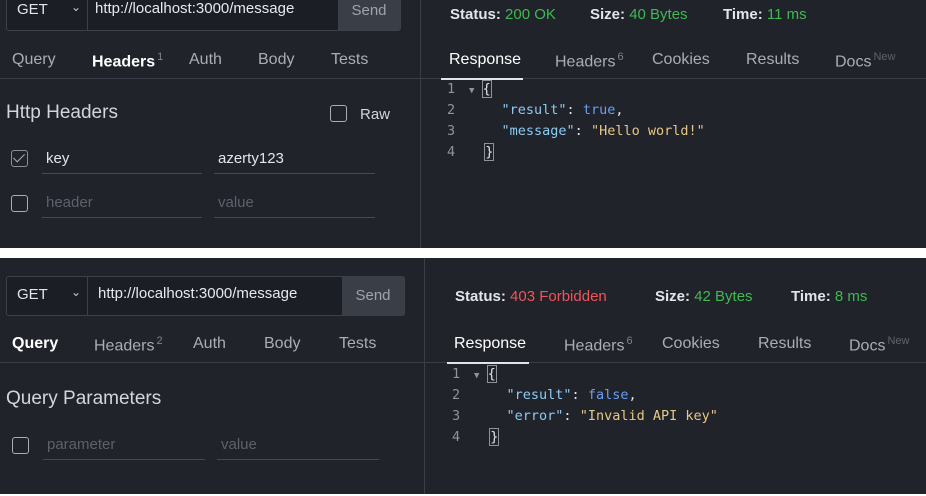 Image resolution: width=926 pixels, height=496 pixels. What do you see at coordinates (765, 14) in the screenshot?
I see `response-time: Time: 11 ms` at bounding box center [765, 14].